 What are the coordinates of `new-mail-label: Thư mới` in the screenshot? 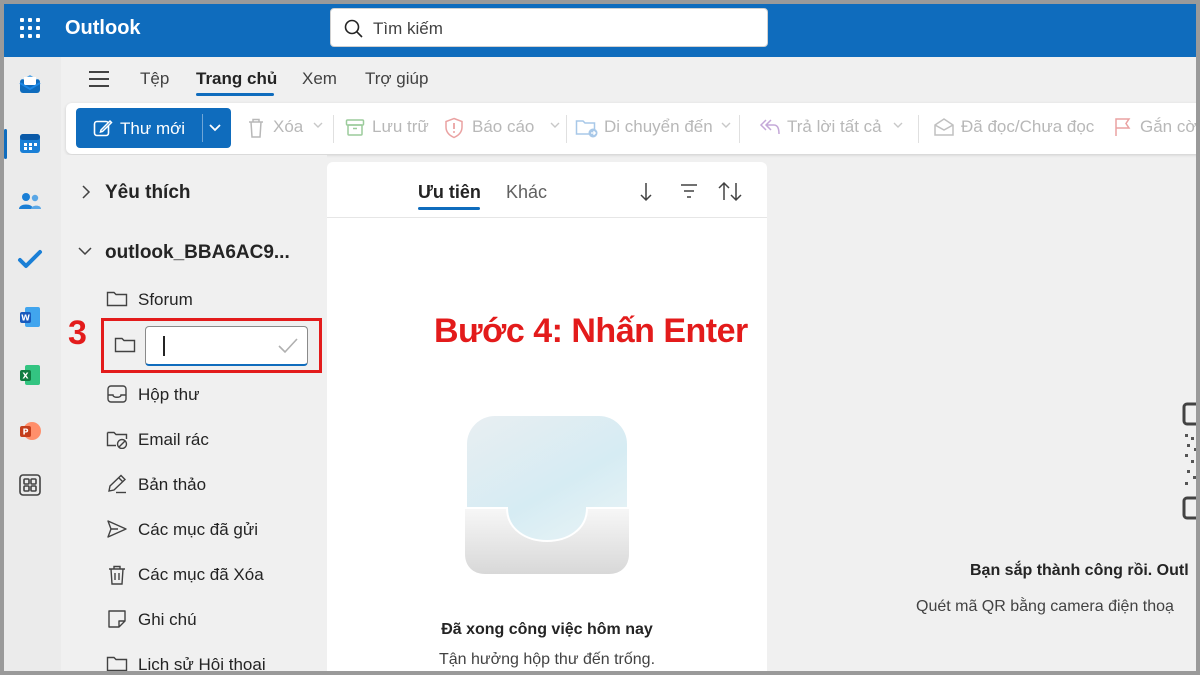 It's located at (153, 128).